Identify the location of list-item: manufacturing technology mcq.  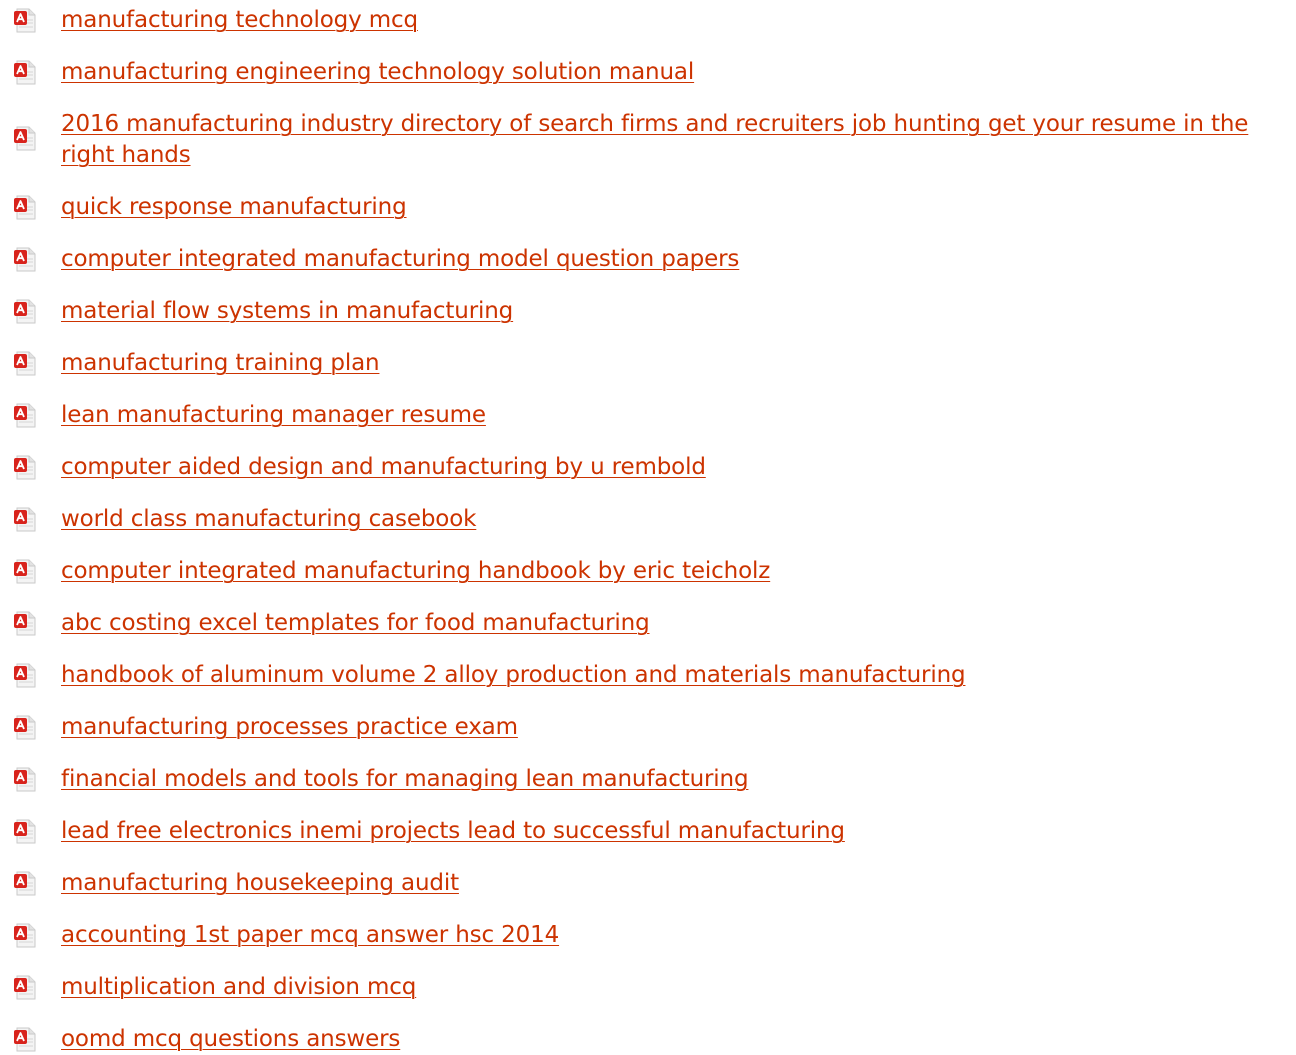
(648, 20).